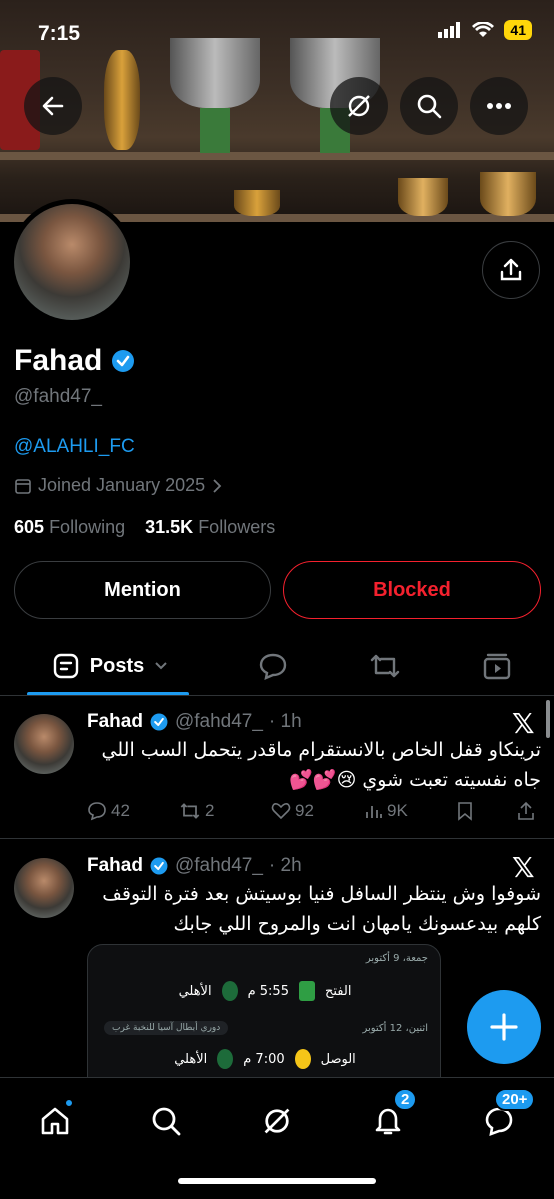 The width and height of the screenshot is (554, 1199). I want to click on views-action: 9K, so click(386, 811).